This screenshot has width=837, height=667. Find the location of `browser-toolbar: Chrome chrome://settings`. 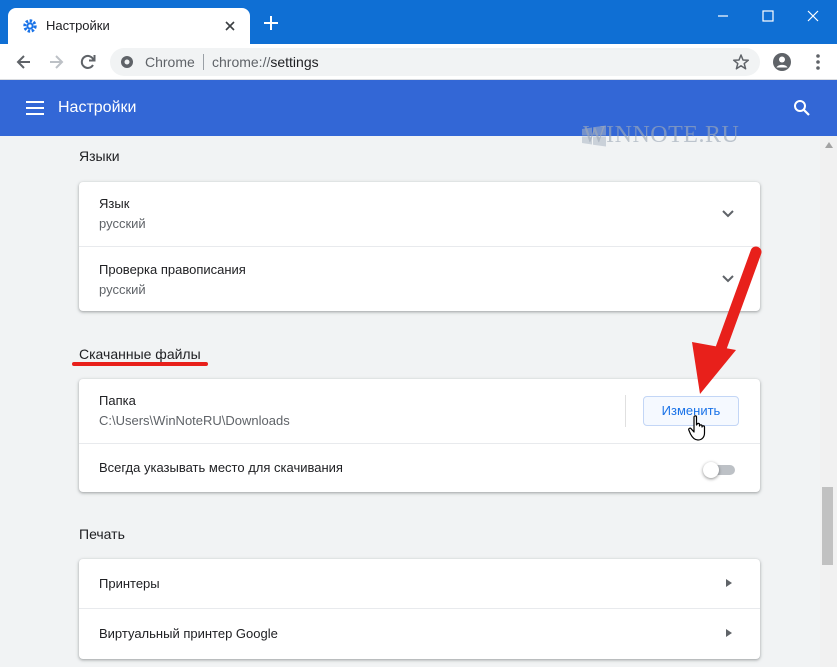

browser-toolbar: Chrome chrome://settings is located at coordinates (418, 62).